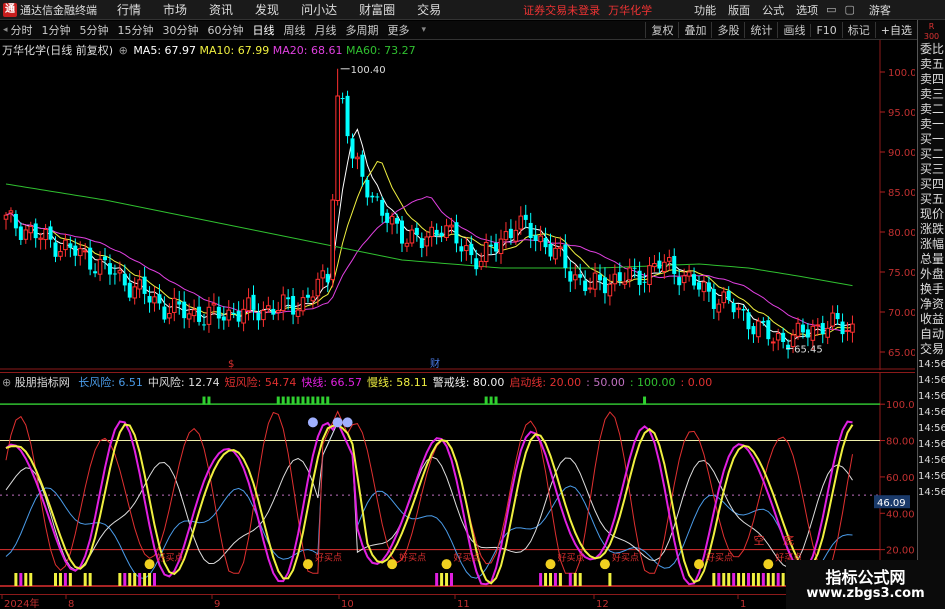 The height and width of the screenshot is (609, 945). I want to click on side-item: 买四, so click(931, 184).